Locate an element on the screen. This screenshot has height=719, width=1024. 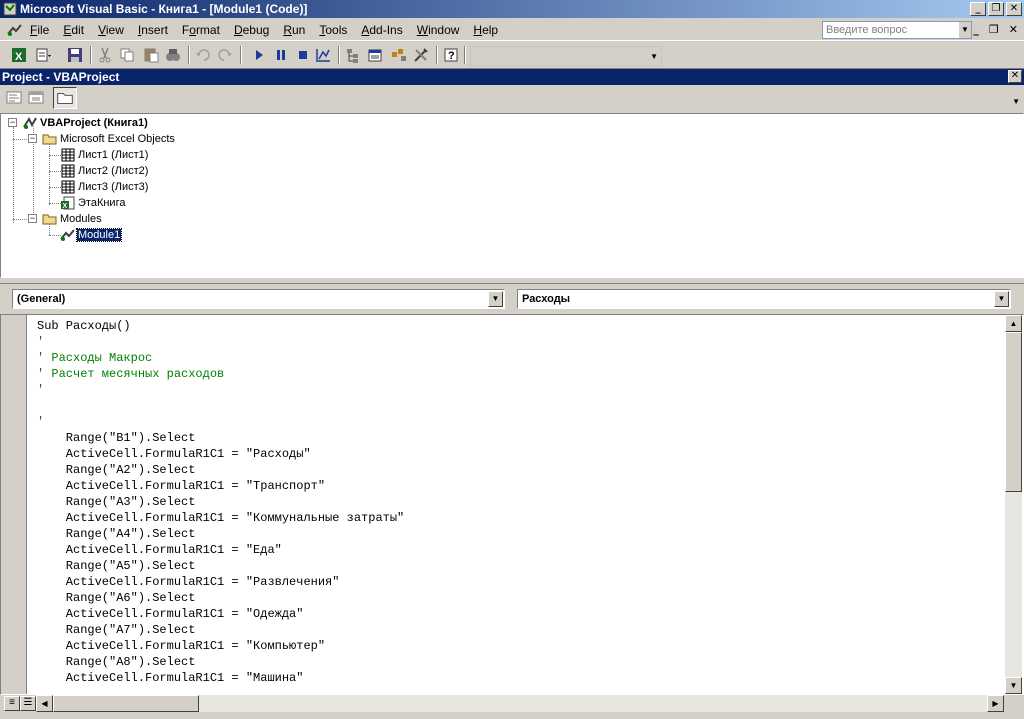
code-comment-line: ' Расчет месячных расходов is located at coordinates (131, 374).